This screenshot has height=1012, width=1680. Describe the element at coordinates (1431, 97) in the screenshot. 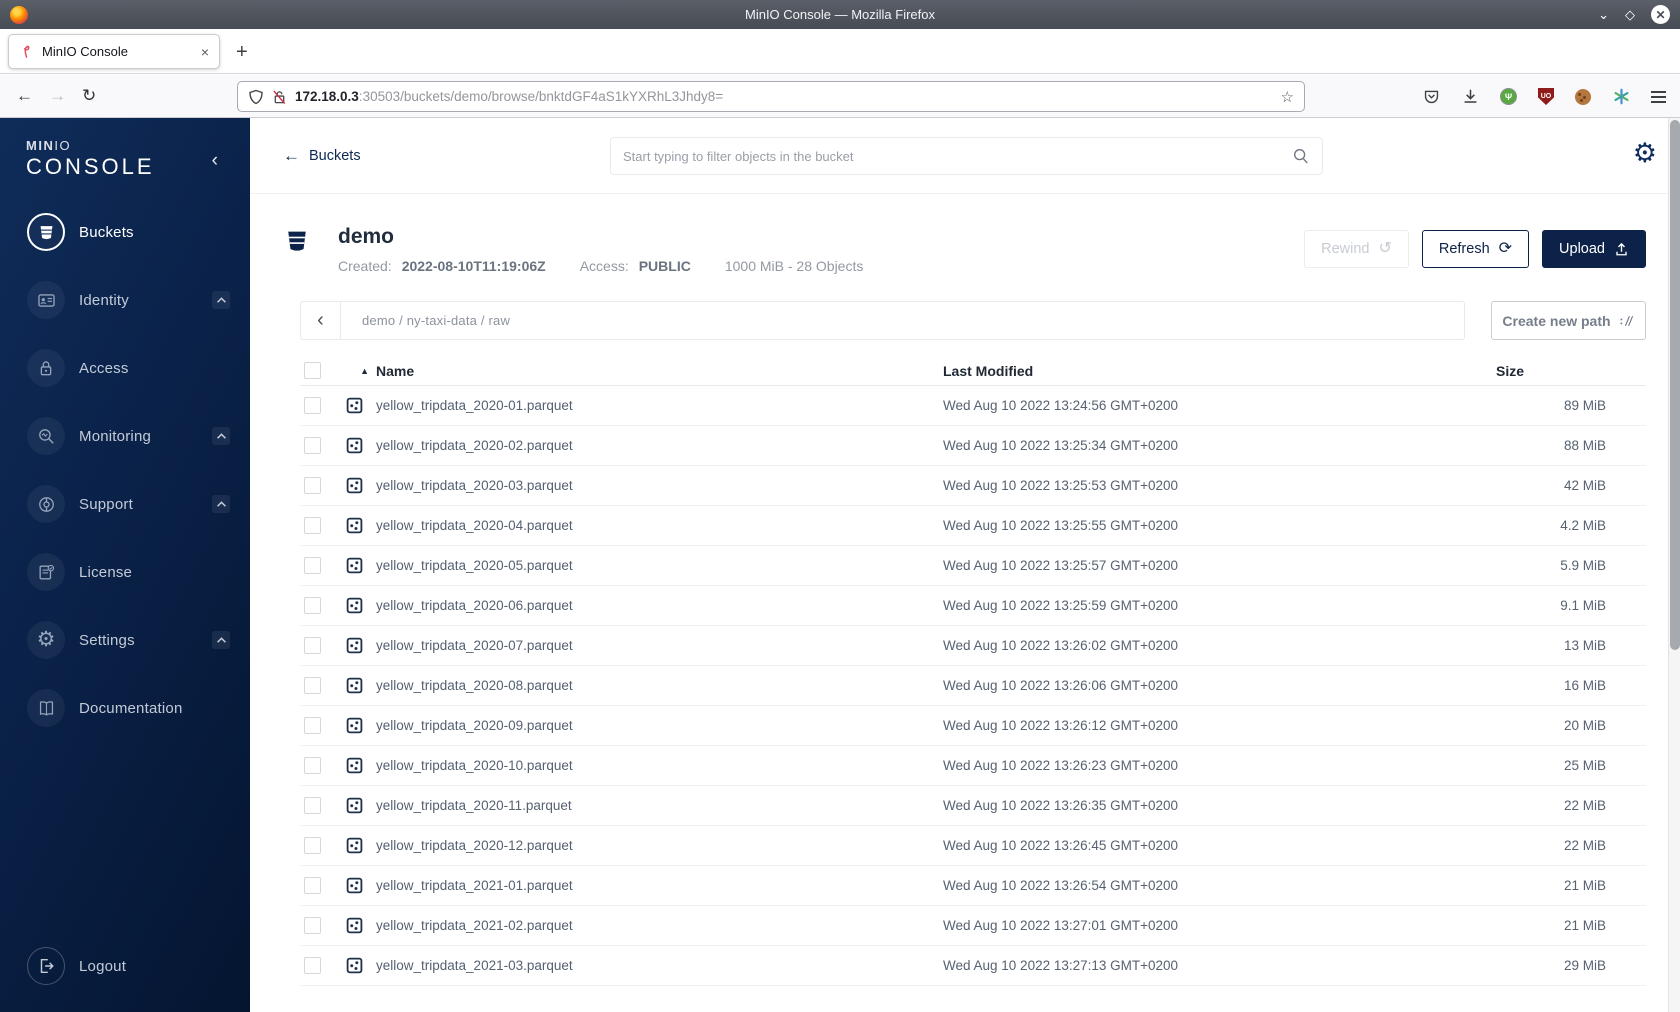

I see `pocket-icon` at that location.